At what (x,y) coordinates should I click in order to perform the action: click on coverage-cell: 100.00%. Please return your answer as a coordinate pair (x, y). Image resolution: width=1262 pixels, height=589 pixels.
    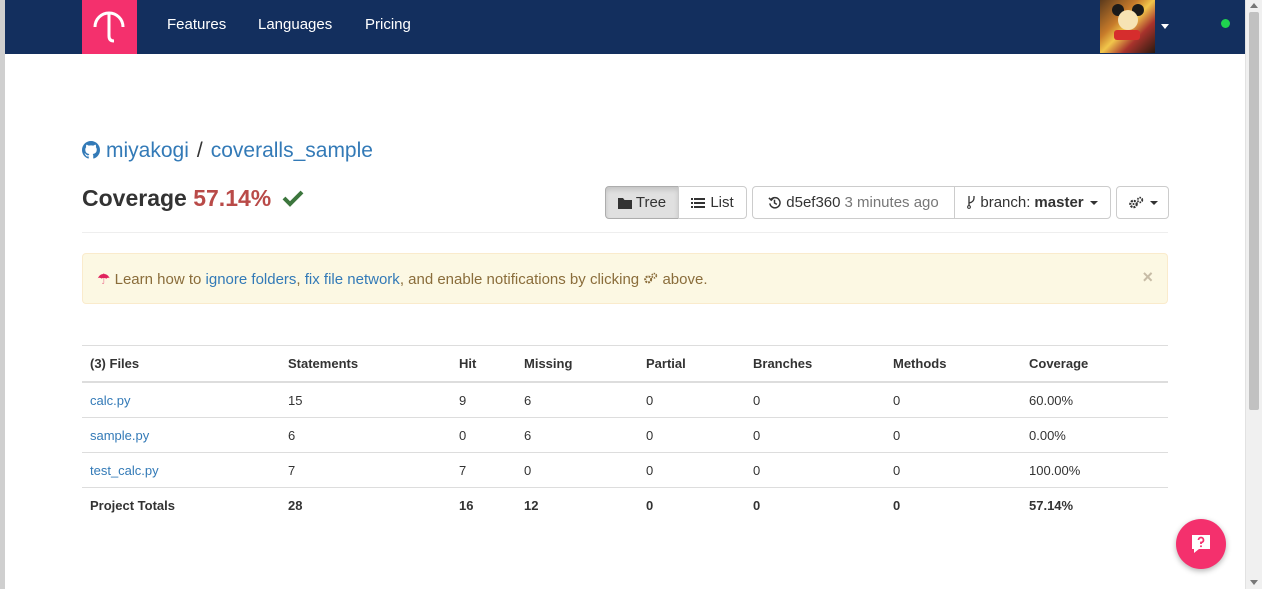
    Looking at the image, I should click on (1094, 470).